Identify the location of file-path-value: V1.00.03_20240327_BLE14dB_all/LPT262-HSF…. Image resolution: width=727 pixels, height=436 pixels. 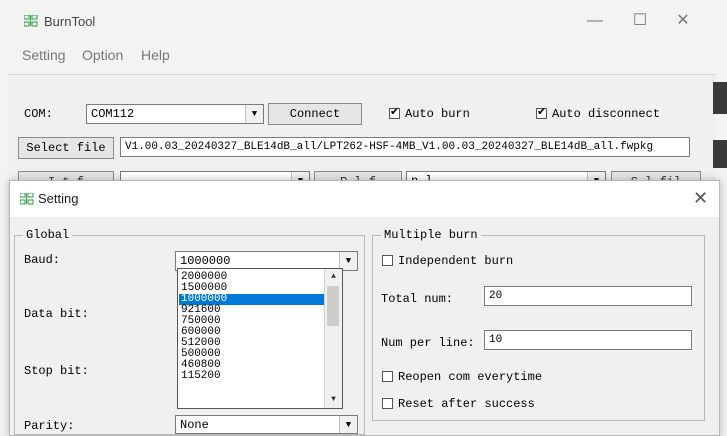
(389, 147).